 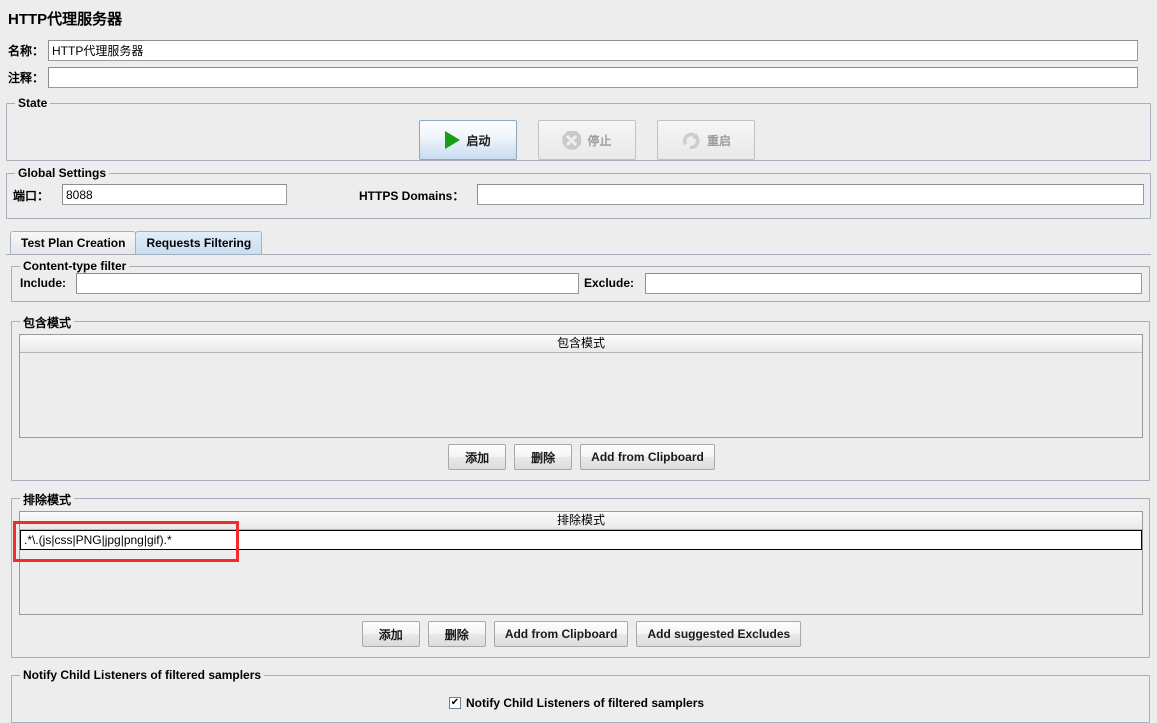 I want to click on exclude-patterns-column-header: 排除模式, so click(x=581, y=521).